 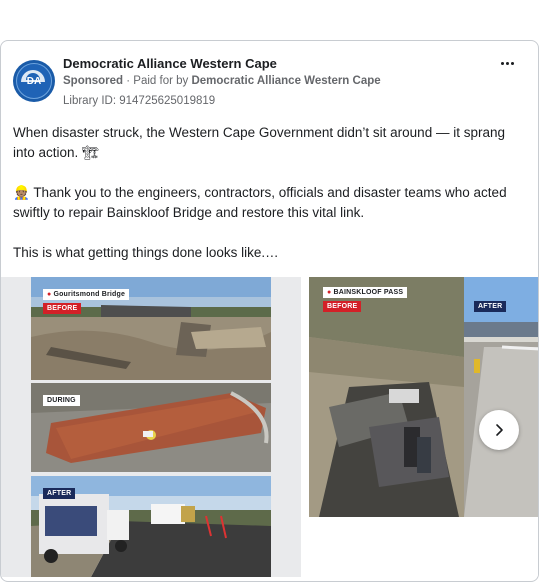 I want to click on before-photo: ● Gouritsmond Bridge BEFORE, so click(x=151, y=328).